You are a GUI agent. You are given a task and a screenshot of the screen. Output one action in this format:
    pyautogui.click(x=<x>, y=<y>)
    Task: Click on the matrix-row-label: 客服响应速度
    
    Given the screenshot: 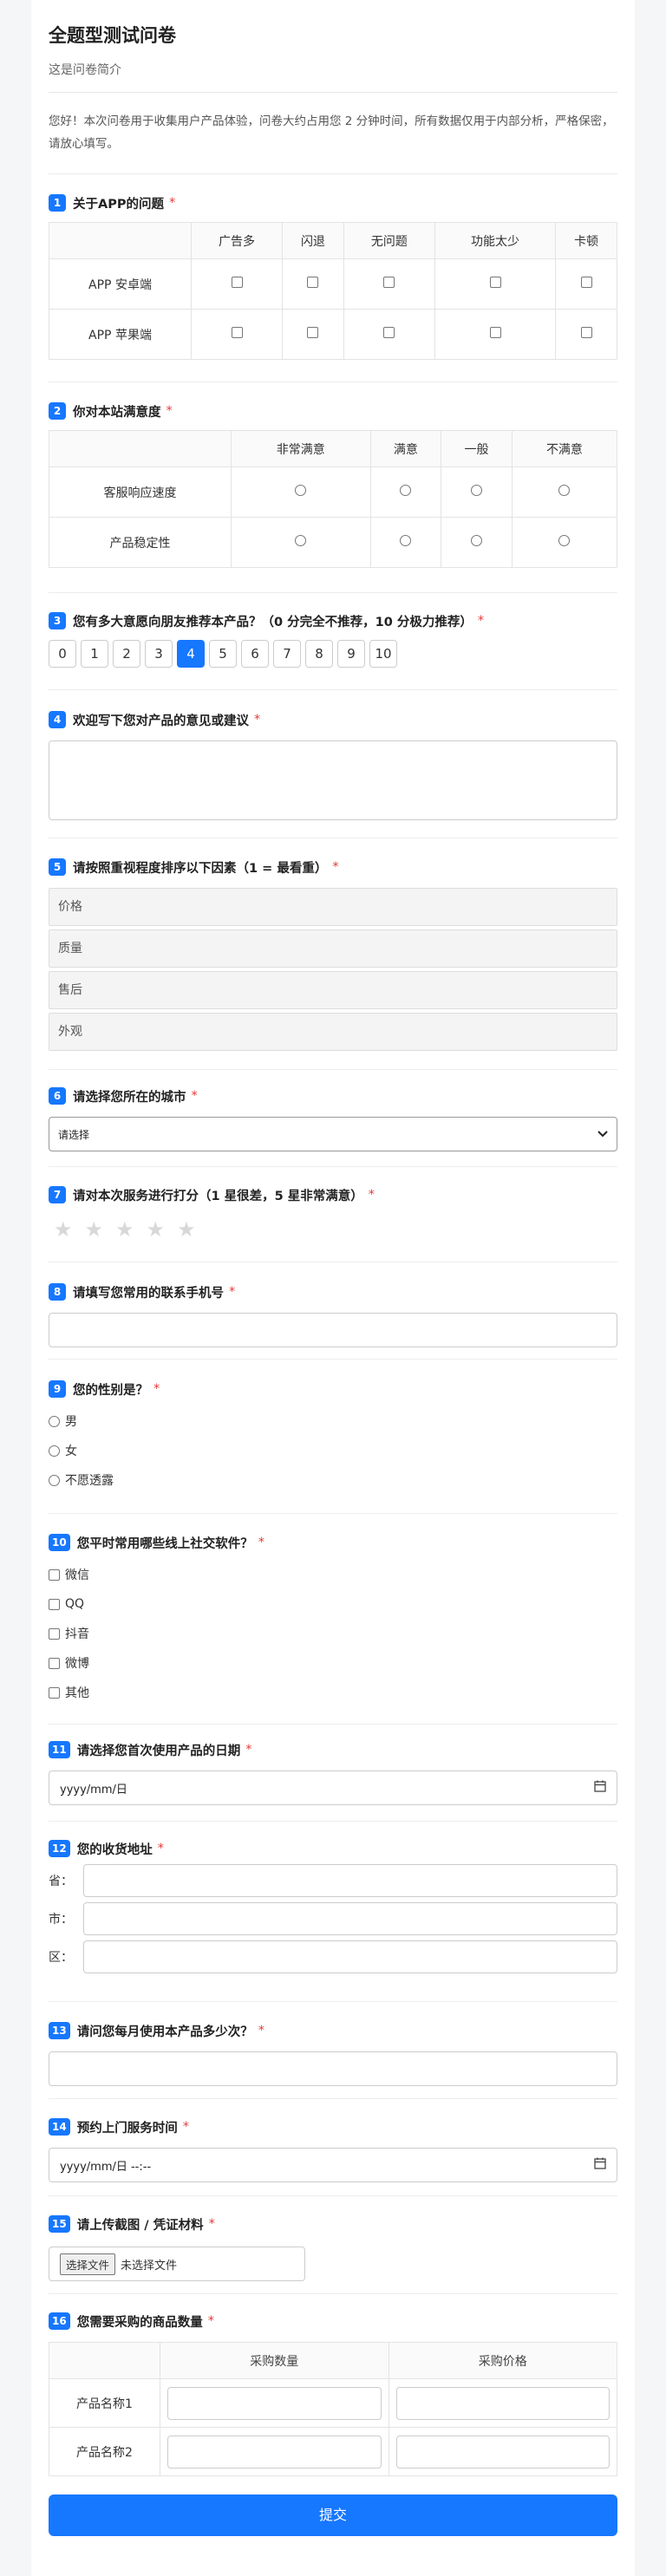 What is the action you would take?
    pyautogui.click(x=140, y=492)
    